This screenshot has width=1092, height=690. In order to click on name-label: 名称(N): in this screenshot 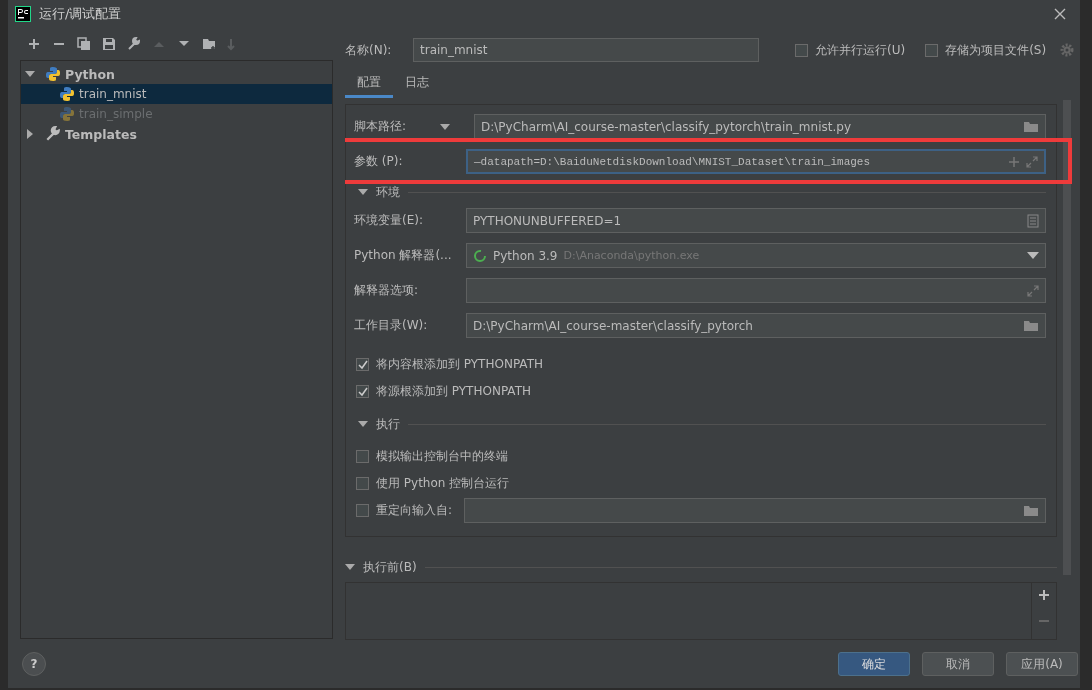, I will do `click(369, 50)`.